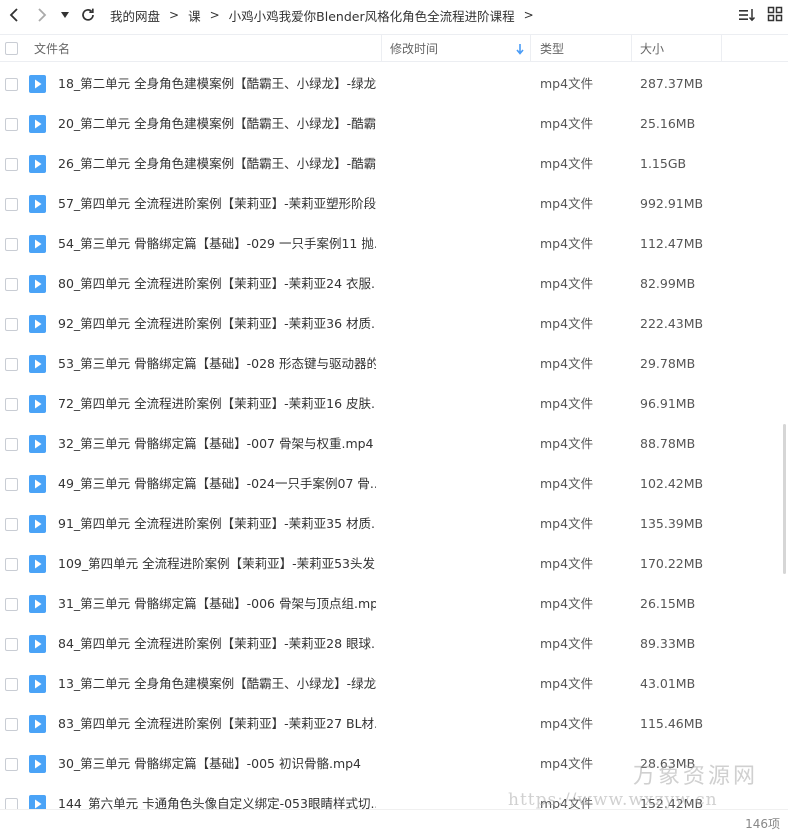  Describe the element at coordinates (194, 15) in the screenshot. I see `breadcrumb-item-course: 课` at that location.